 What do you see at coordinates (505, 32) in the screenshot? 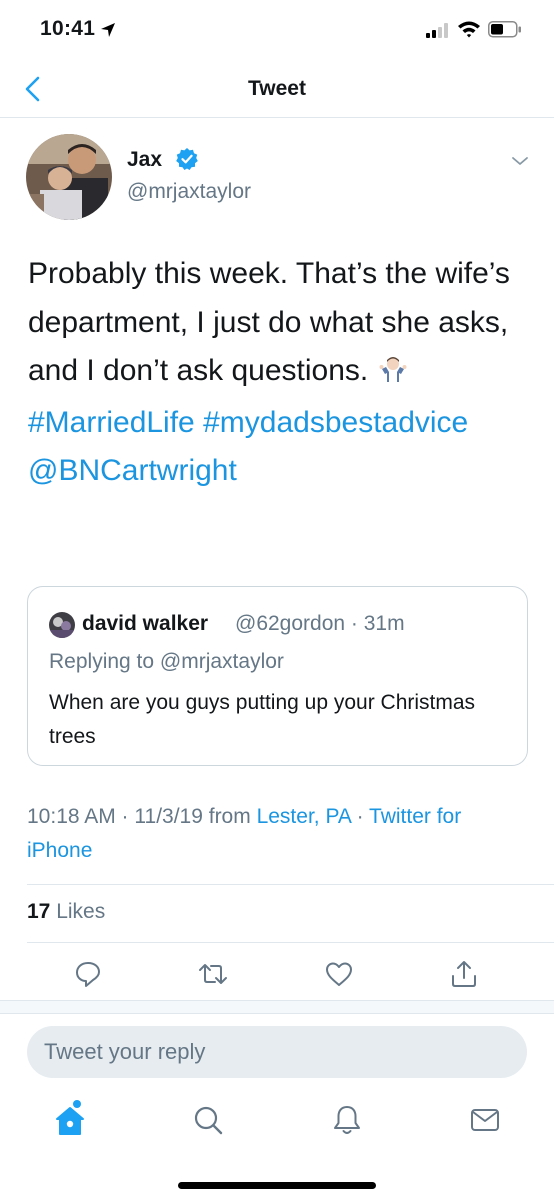
I see `battery-icon` at bounding box center [505, 32].